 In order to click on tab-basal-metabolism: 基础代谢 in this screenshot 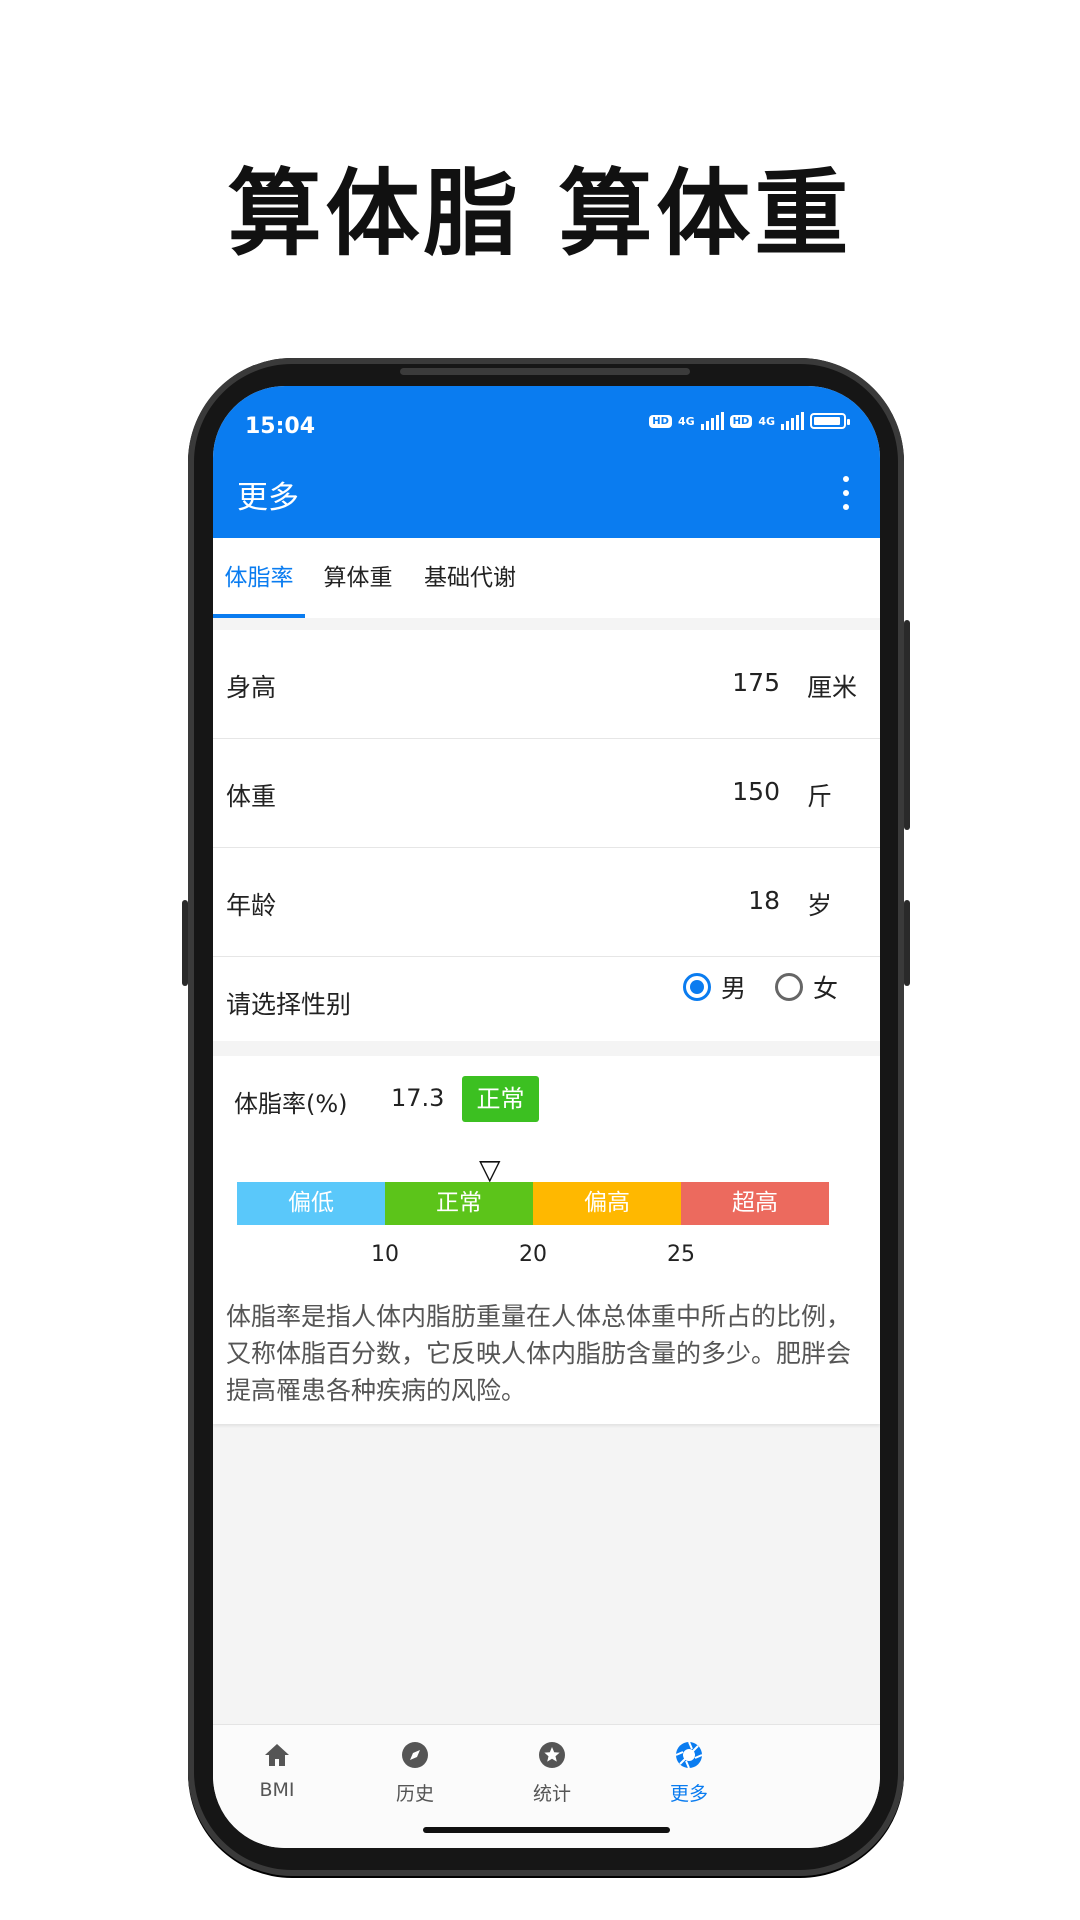, I will do `click(470, 578)`.